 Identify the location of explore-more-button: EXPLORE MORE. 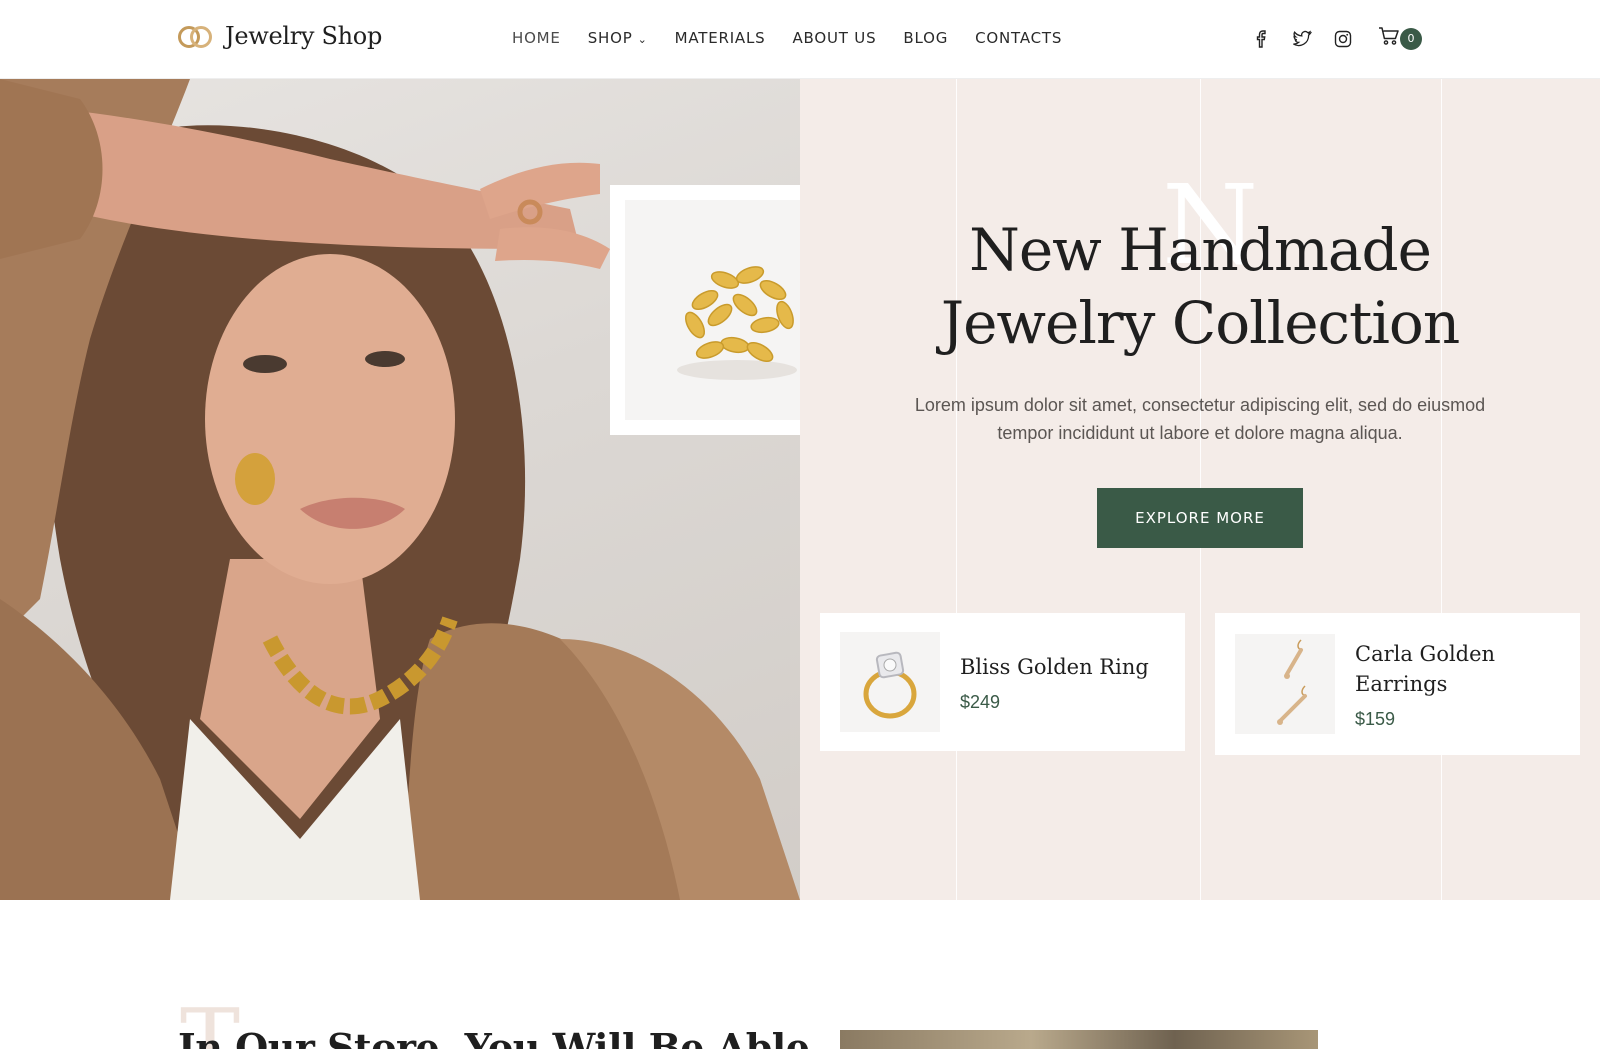
(1200, 518).